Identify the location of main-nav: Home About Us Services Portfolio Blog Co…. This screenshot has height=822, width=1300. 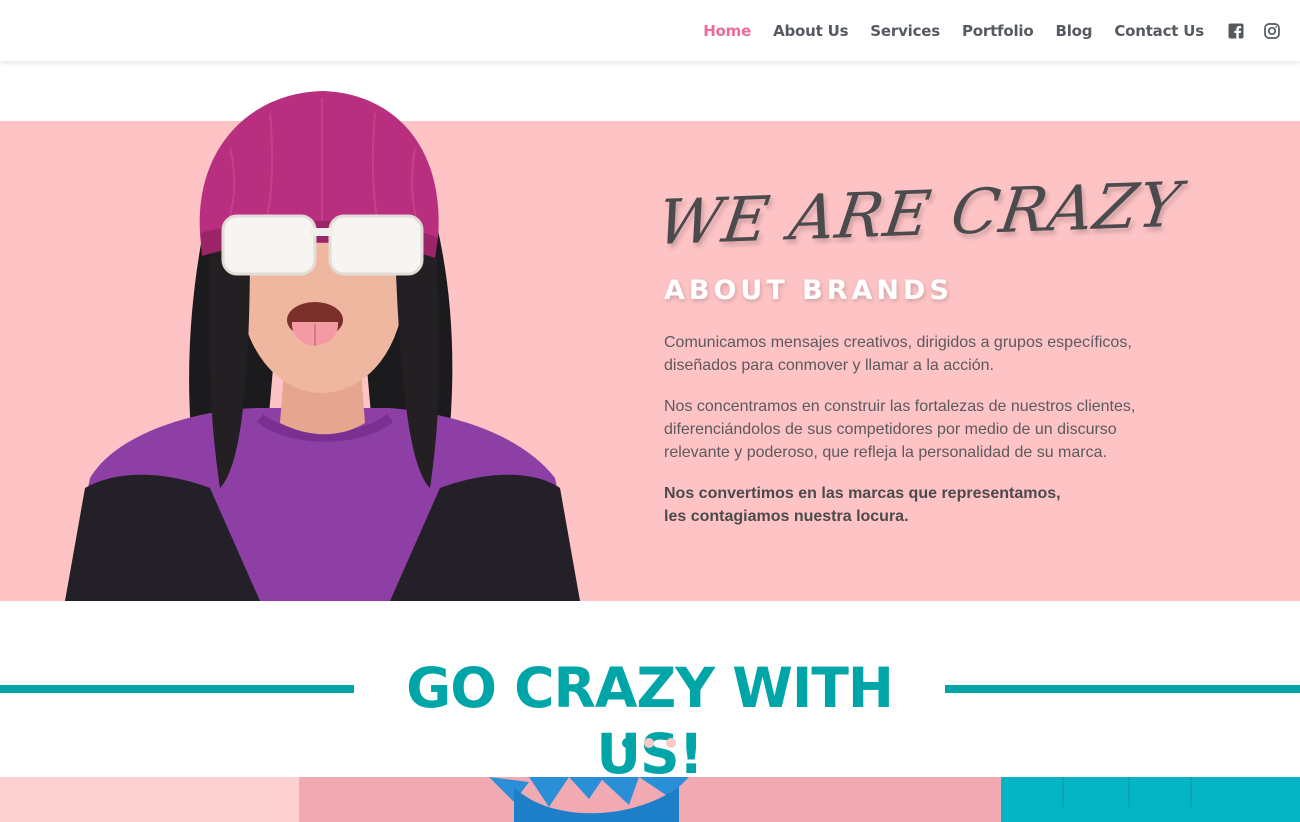
(1001, 30).